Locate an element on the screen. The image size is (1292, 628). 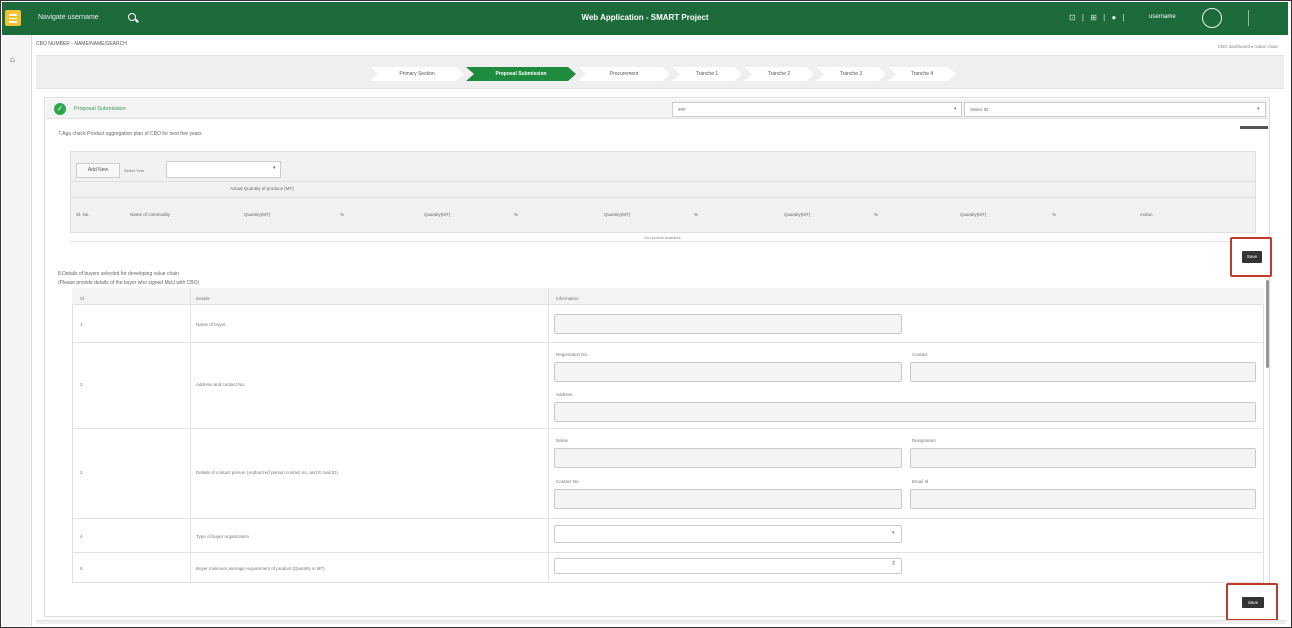
row-sl: 2 is located at coordinates (81, 384).